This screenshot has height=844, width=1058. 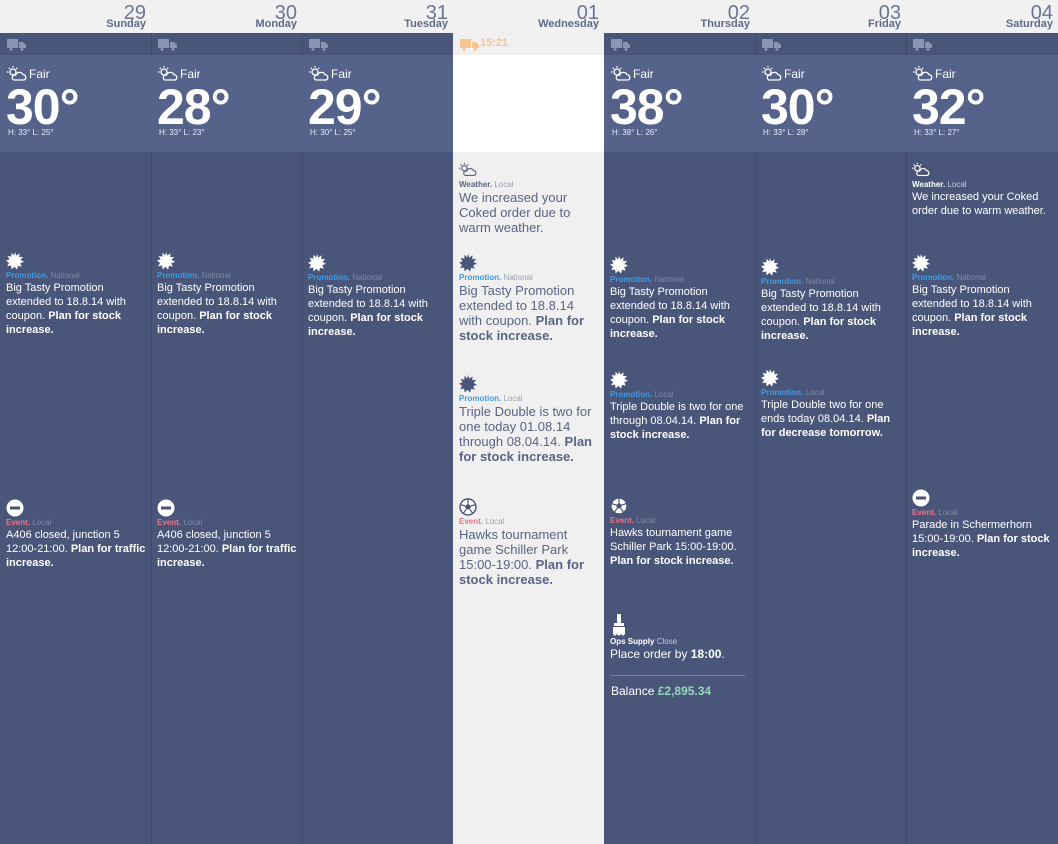 I want to click on day-header: 04 Saturday, so click(x=982, y=16).